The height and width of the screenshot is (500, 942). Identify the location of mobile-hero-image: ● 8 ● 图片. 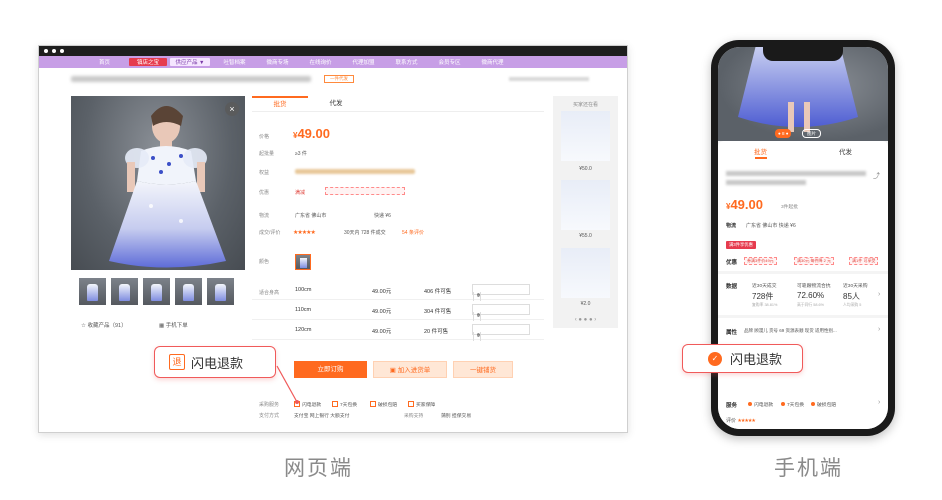
(803, 94).